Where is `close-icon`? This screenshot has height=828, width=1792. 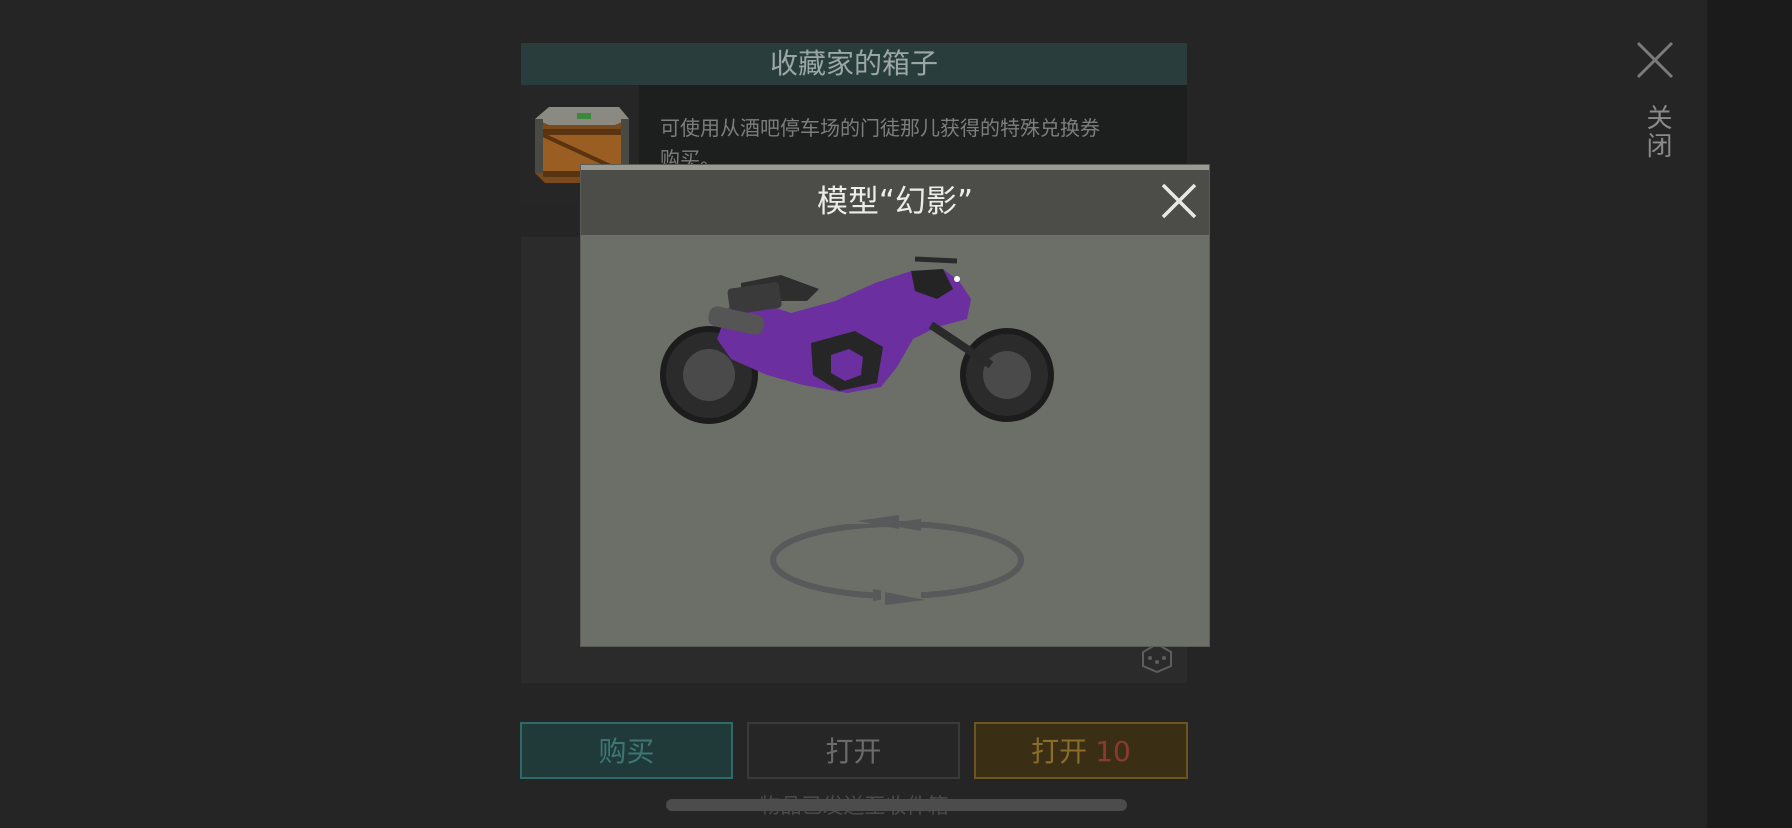 close-icon is located at coordinates (1655, 60).